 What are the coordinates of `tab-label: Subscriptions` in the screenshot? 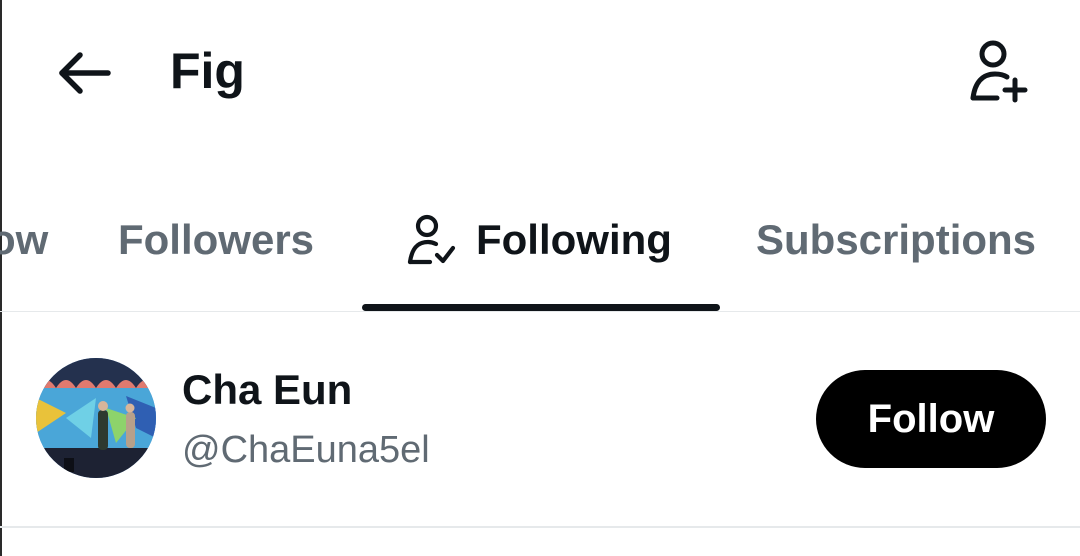 It's located at (896, 239).